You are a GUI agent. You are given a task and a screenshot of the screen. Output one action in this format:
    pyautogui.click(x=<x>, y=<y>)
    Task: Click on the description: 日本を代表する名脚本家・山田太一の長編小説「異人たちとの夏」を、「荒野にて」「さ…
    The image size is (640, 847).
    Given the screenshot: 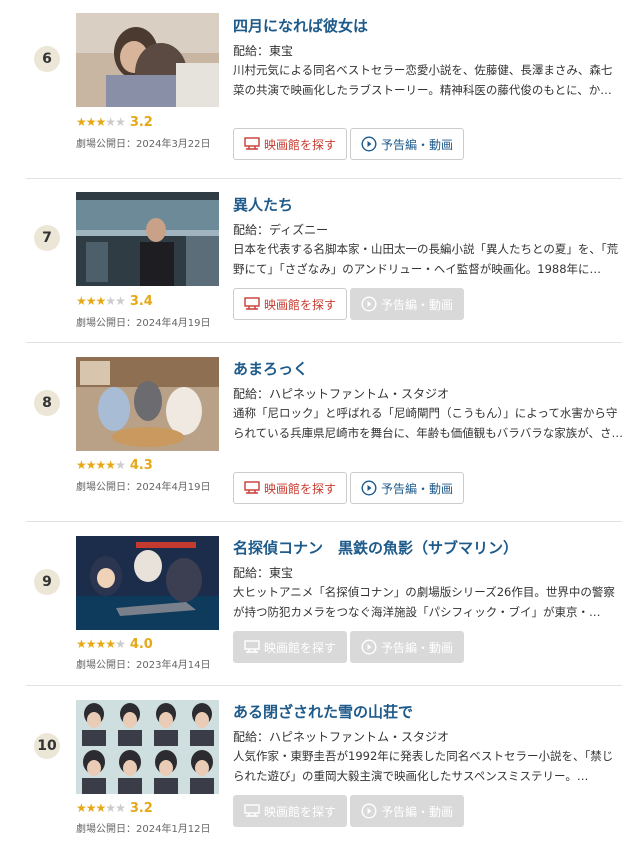 What is the action you would take?
    pyautogui.click(x=426, y=259)
    